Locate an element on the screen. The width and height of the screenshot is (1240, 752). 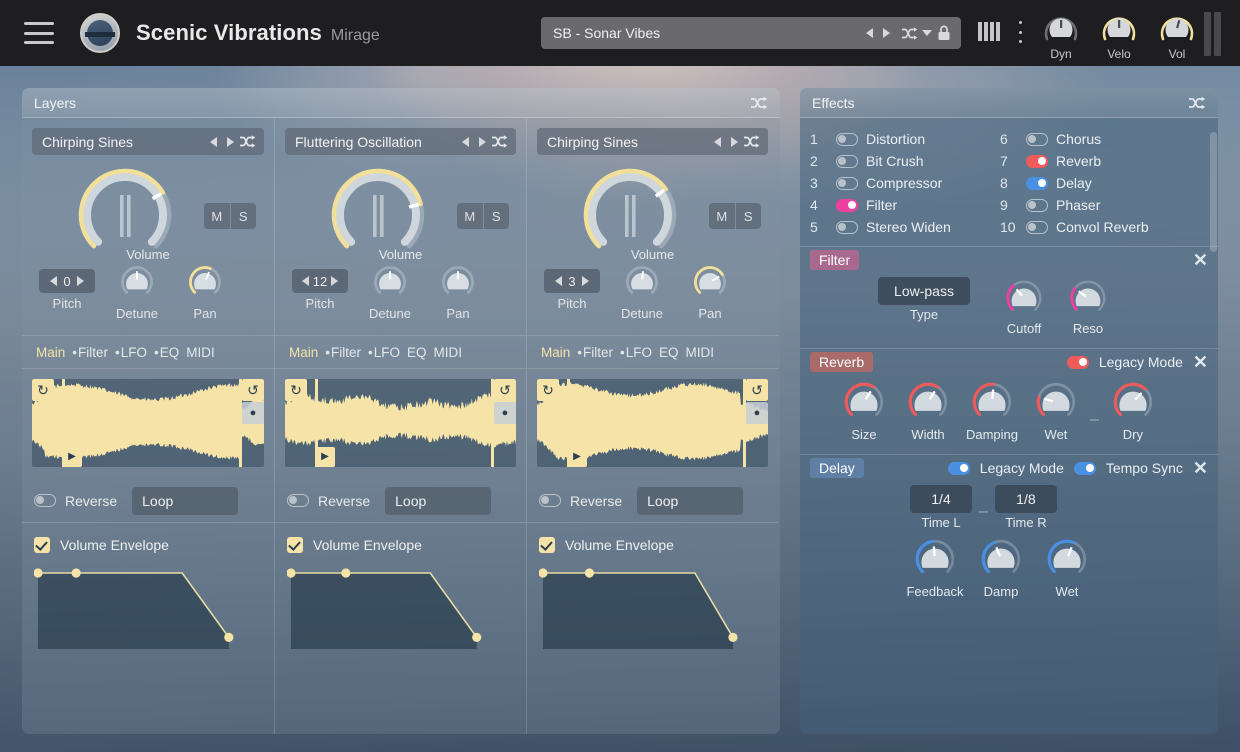
effect-slot-bit-crush: 2 Bit Crush is located at coordinates (905, 161).